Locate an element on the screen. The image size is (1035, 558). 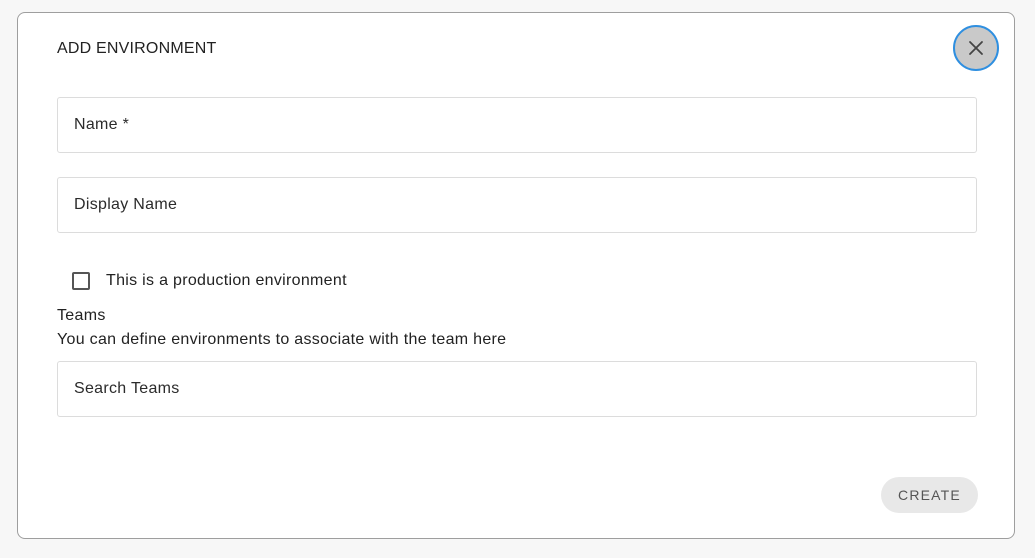
name-field-container is located at coordinates (517, 125).